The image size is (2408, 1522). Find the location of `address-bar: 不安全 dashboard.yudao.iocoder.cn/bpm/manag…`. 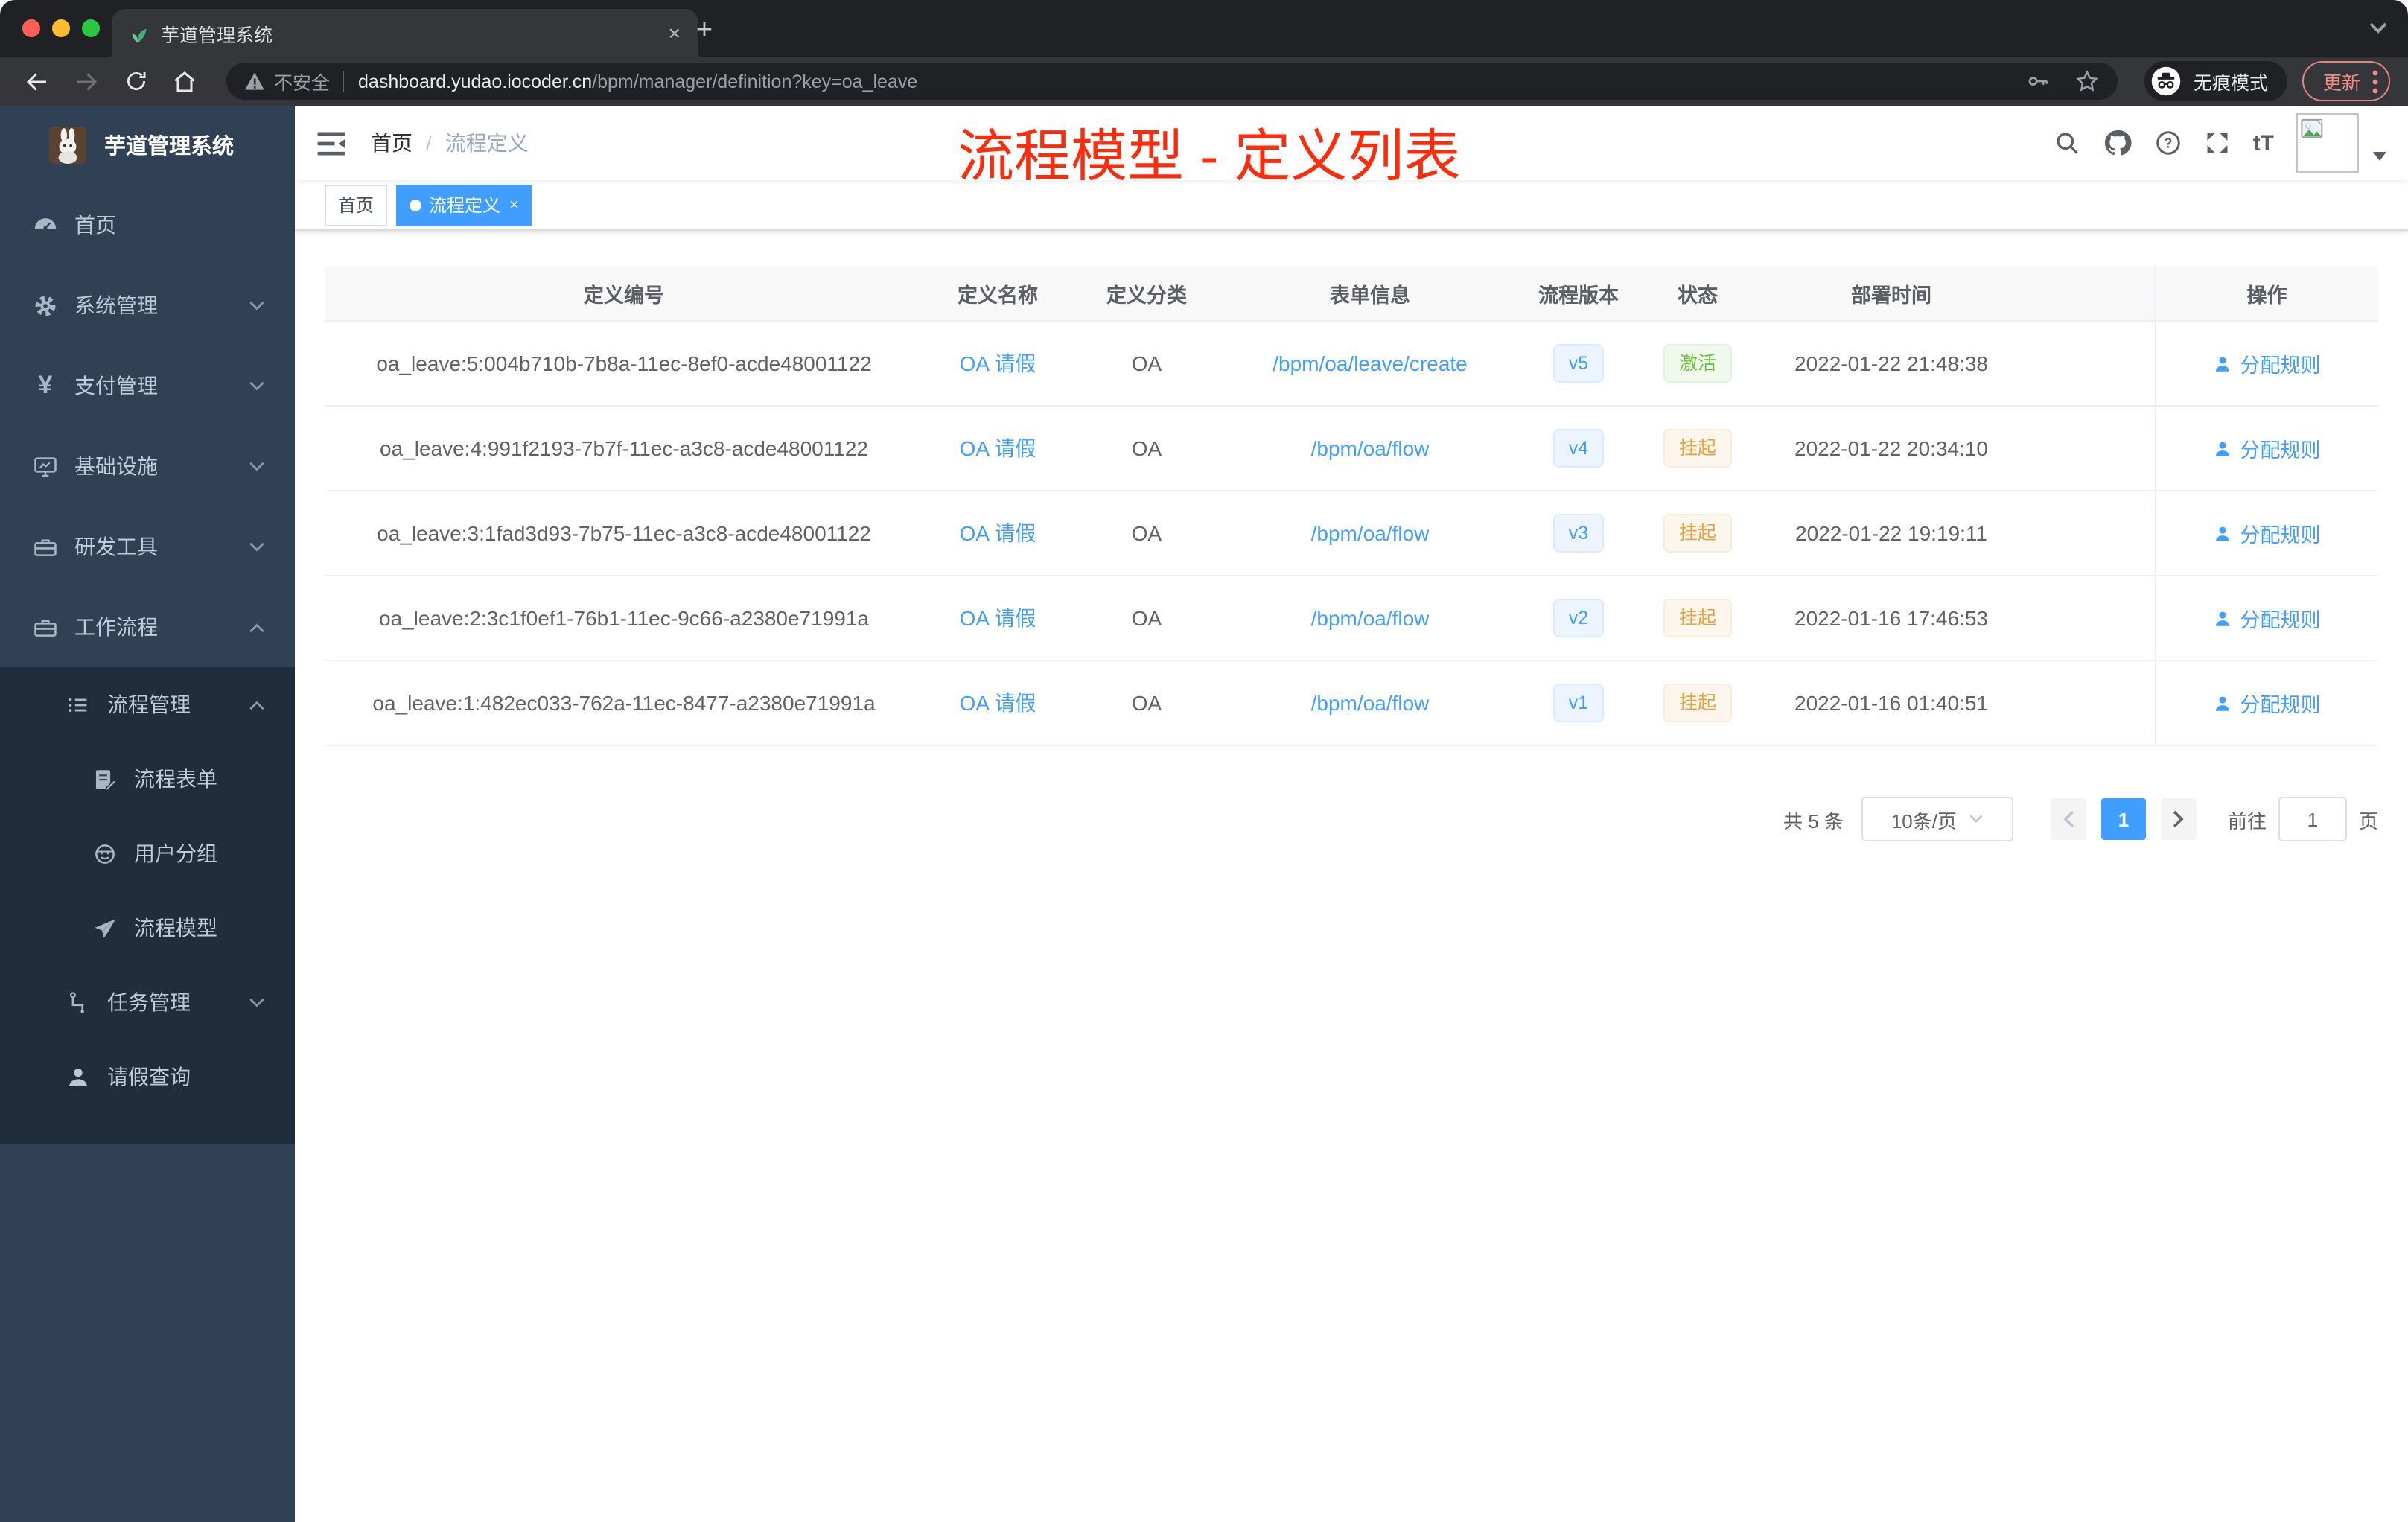

address-bar: 不安全 dashboard.yudao.iocoder.cn/bpm/manag… is located at coordinates (1172, 81).